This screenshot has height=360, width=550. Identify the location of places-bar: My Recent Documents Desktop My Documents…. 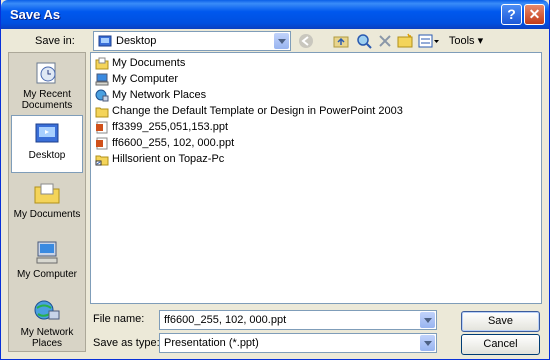
(47, 202).